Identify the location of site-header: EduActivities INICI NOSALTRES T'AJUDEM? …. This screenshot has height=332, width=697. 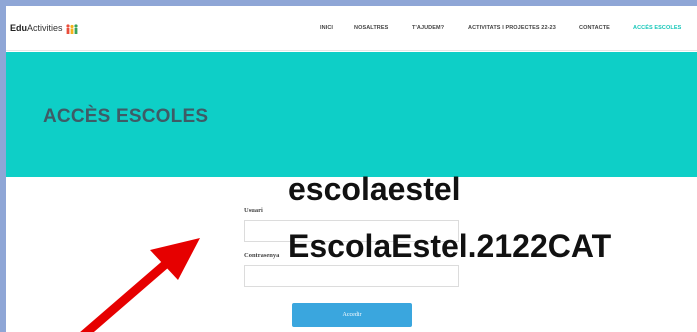
(351, 28).